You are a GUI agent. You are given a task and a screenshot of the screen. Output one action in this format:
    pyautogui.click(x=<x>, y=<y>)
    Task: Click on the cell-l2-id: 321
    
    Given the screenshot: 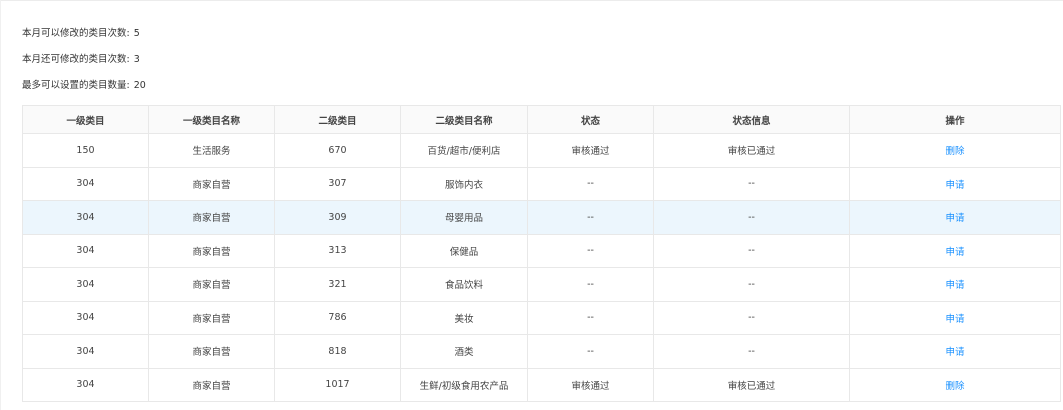 What is the action you would take?
    pyautogui.click(x=337, y=284)
    